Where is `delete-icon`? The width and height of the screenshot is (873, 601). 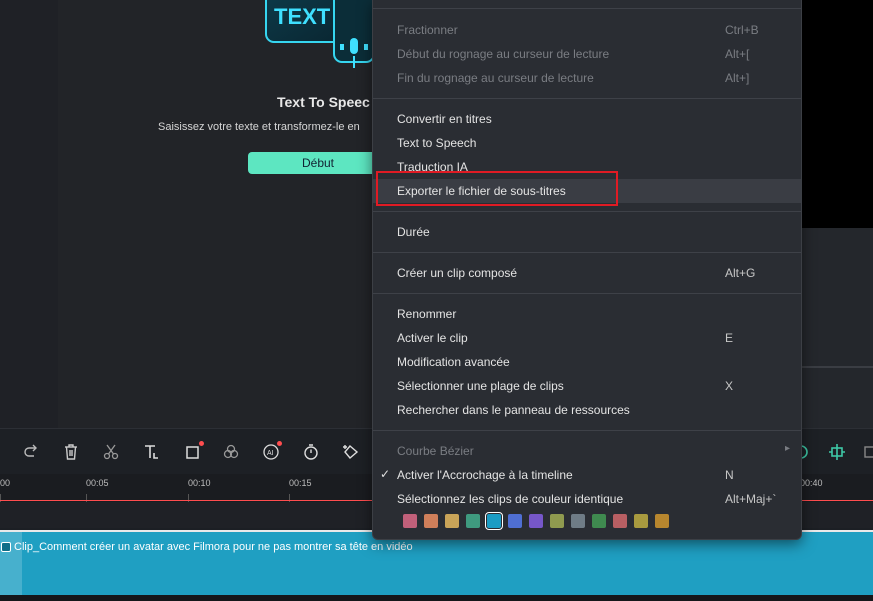 delete-icon is located at coordinates (71, 452).